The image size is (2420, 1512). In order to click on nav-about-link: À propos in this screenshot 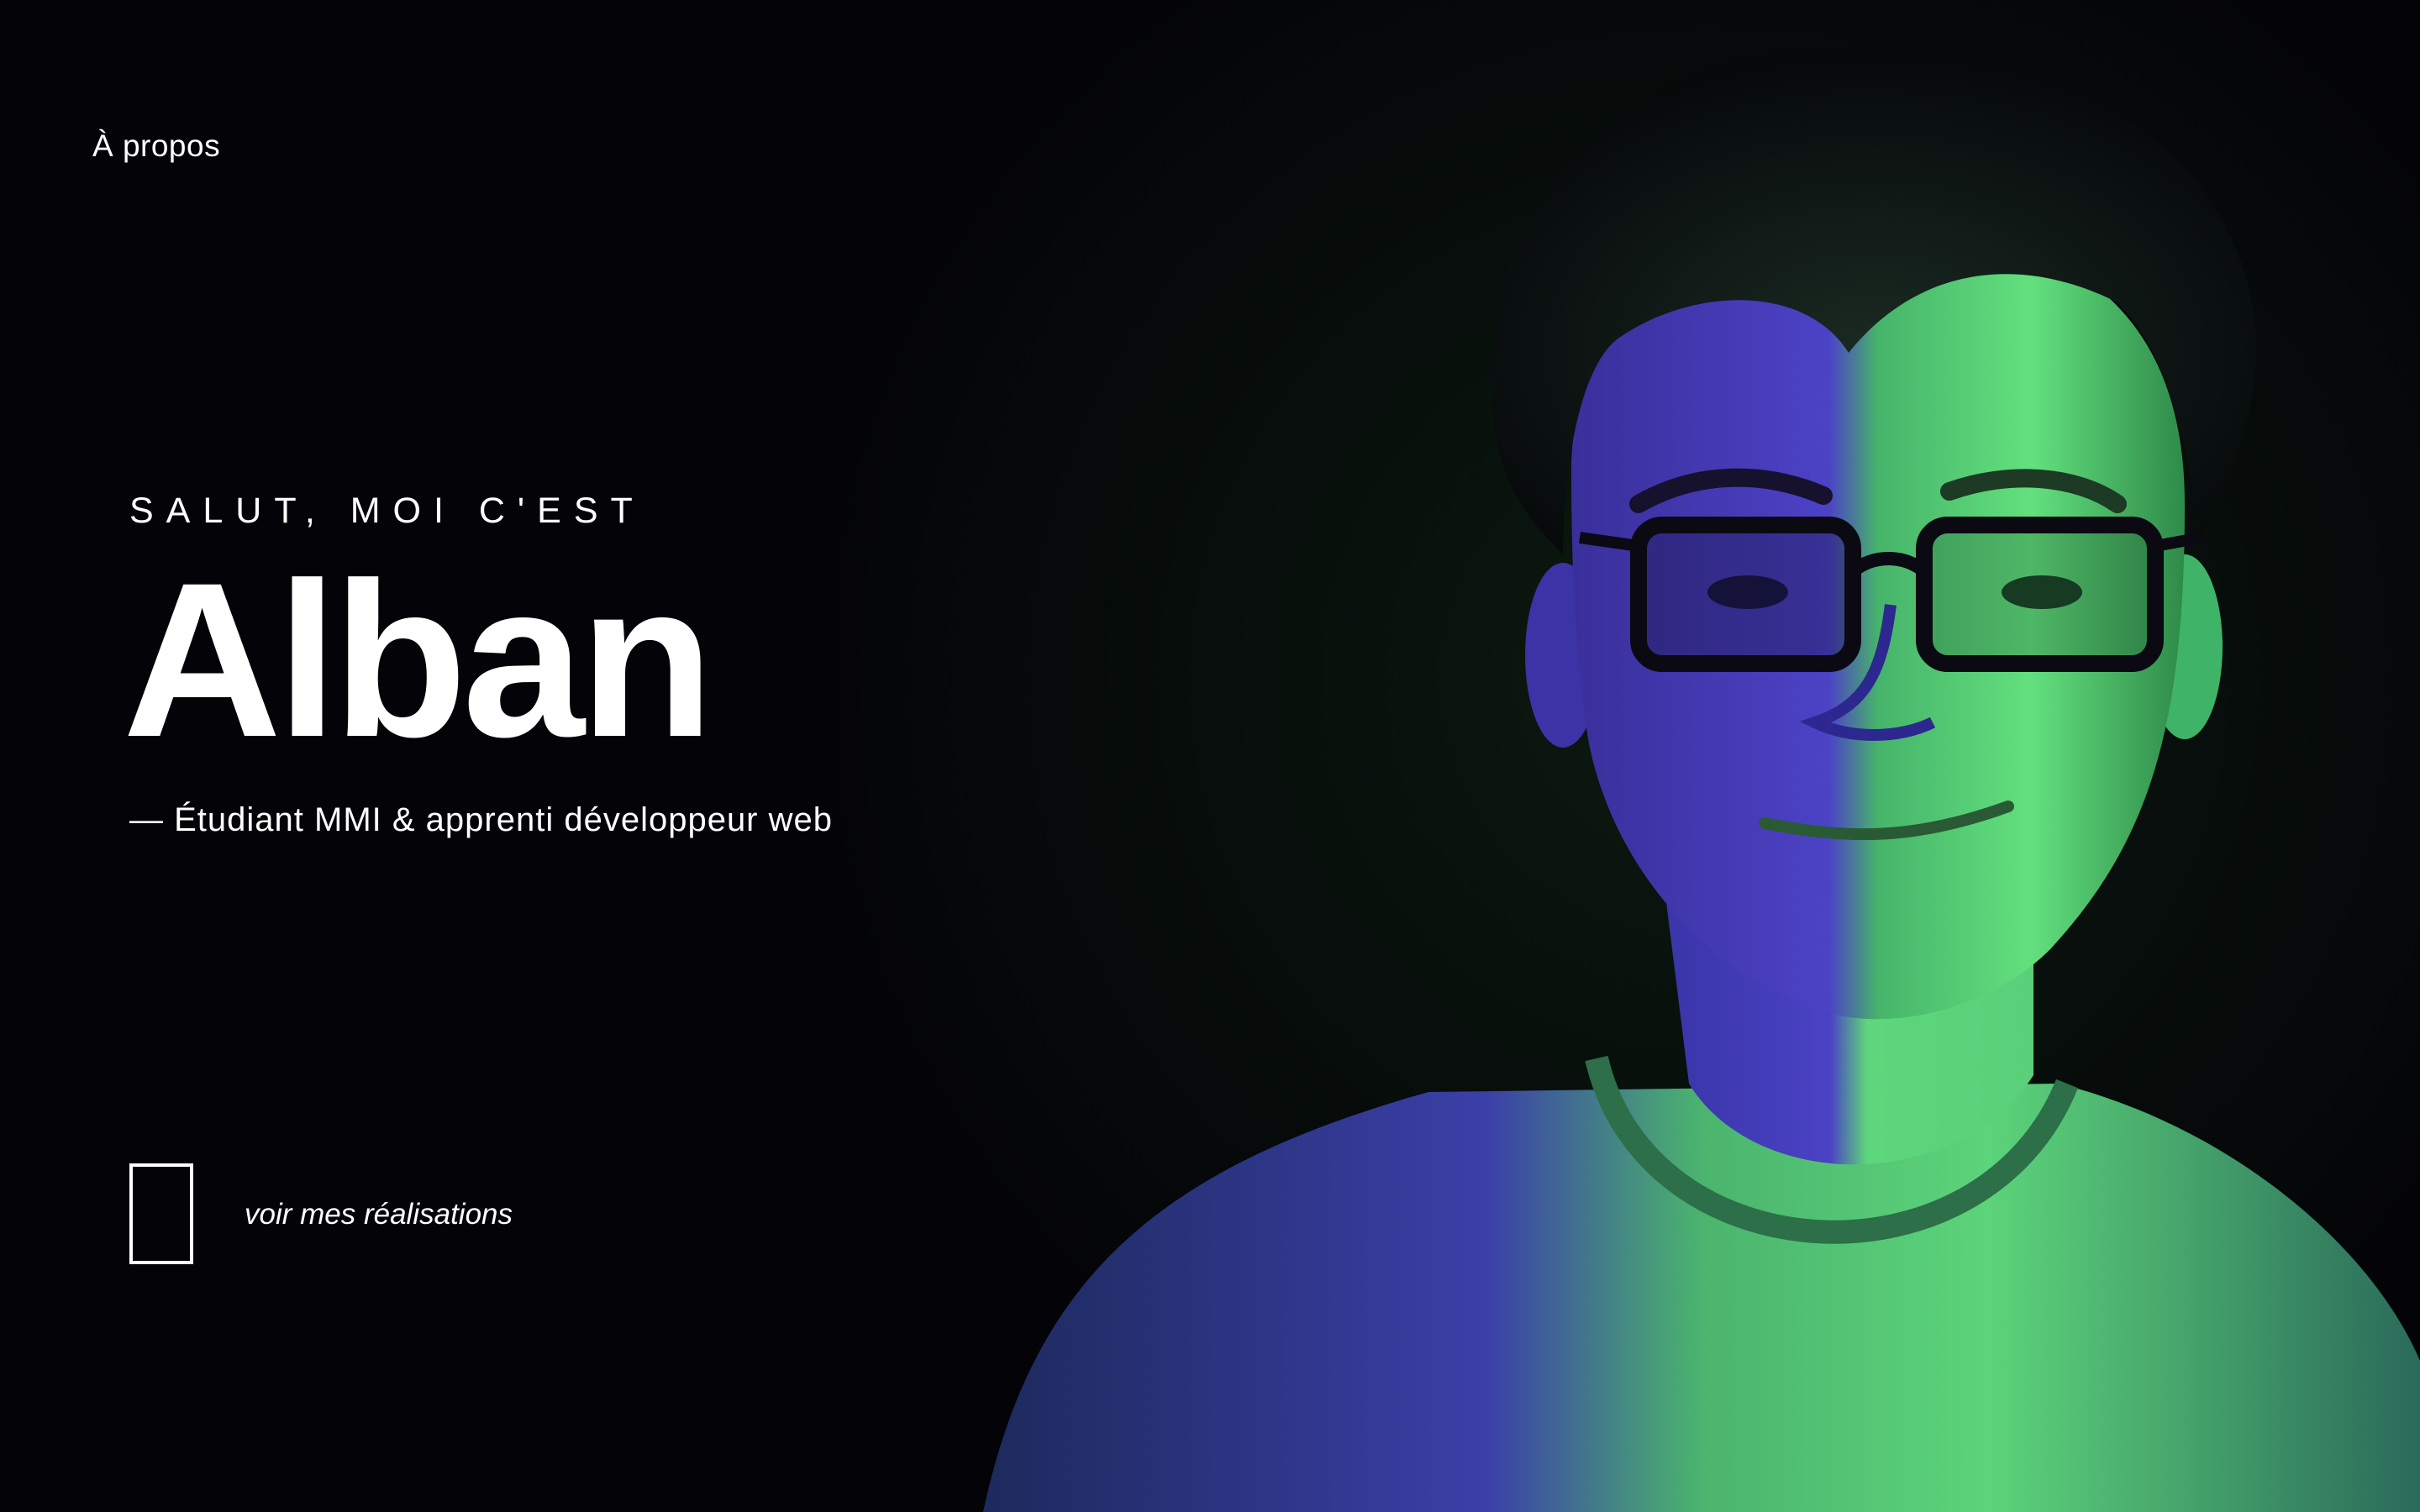, I will do `click(156, 146)`.